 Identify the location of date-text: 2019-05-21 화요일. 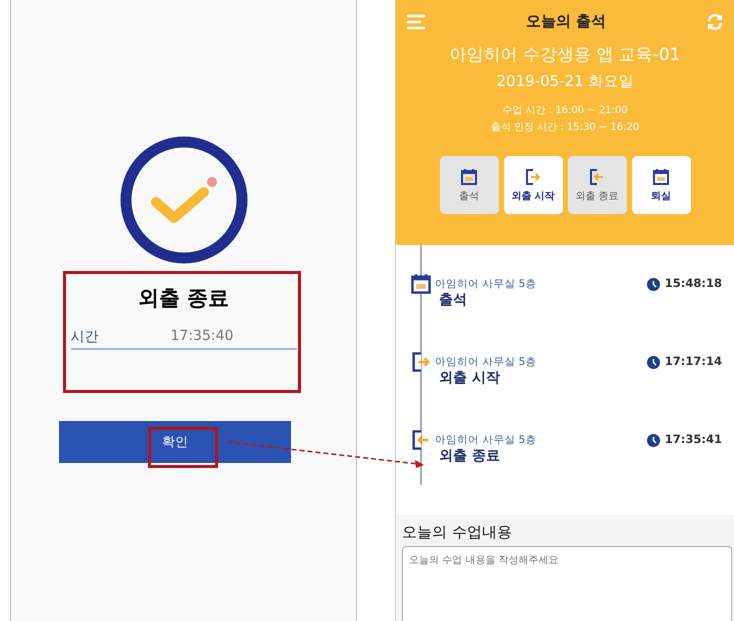
(565, 81).